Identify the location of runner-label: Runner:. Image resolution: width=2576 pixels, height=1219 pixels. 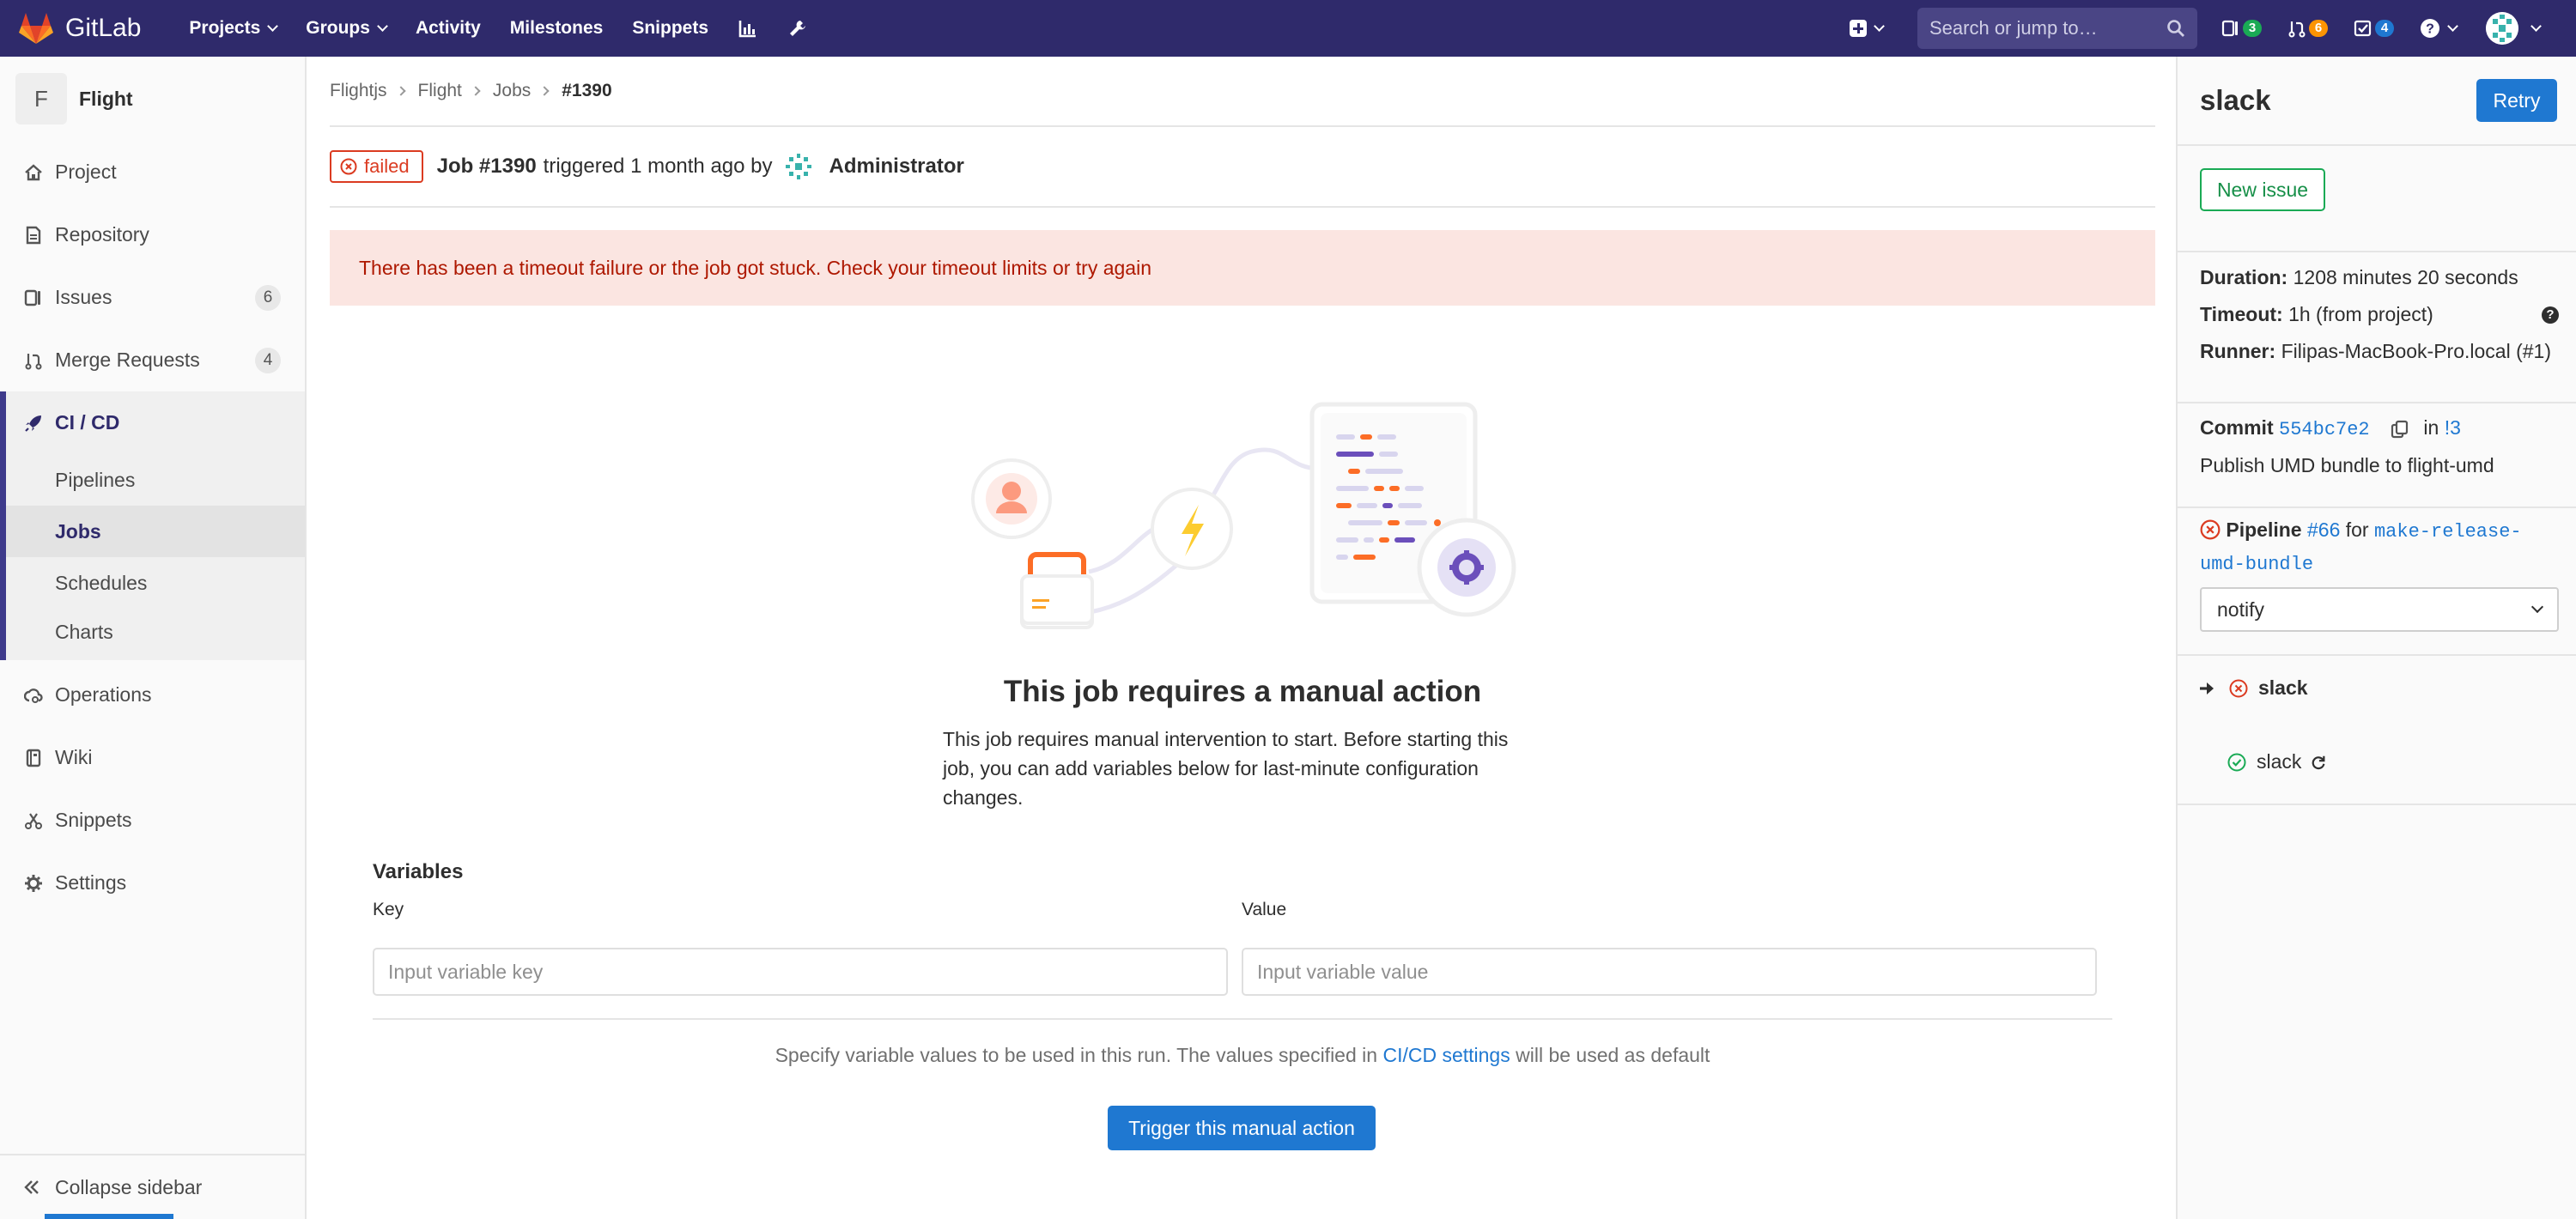
(2238, 351).